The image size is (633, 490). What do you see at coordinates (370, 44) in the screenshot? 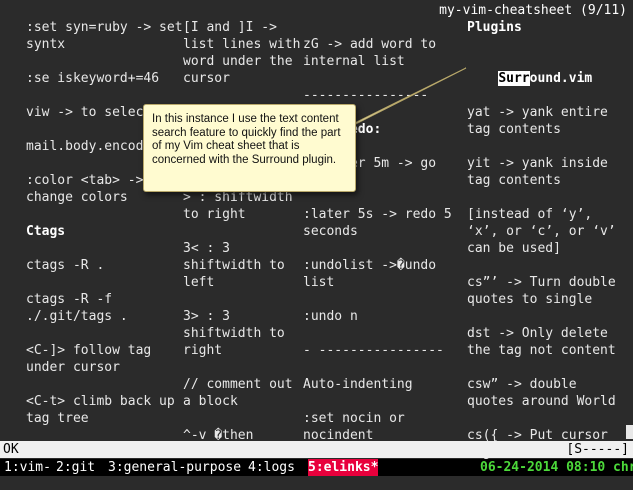
I see `cheatsheet-line: zG -> add word to` at bounding box center [370, 44].